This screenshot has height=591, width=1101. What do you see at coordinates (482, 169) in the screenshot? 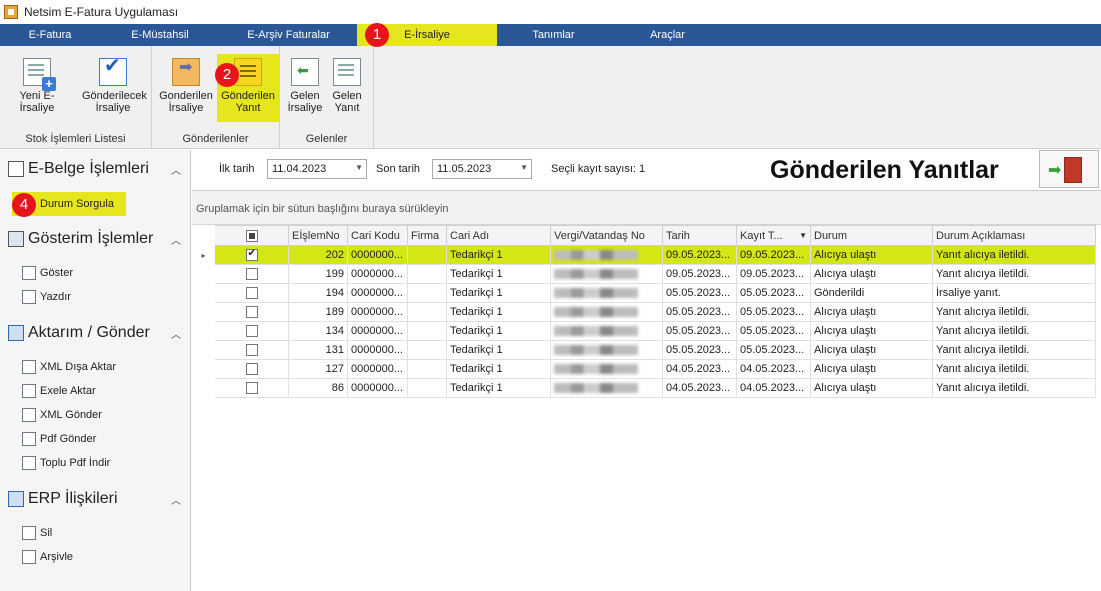
I see `end-date-input: 11.05.2023 ▼` at bounding box center [482, 169].